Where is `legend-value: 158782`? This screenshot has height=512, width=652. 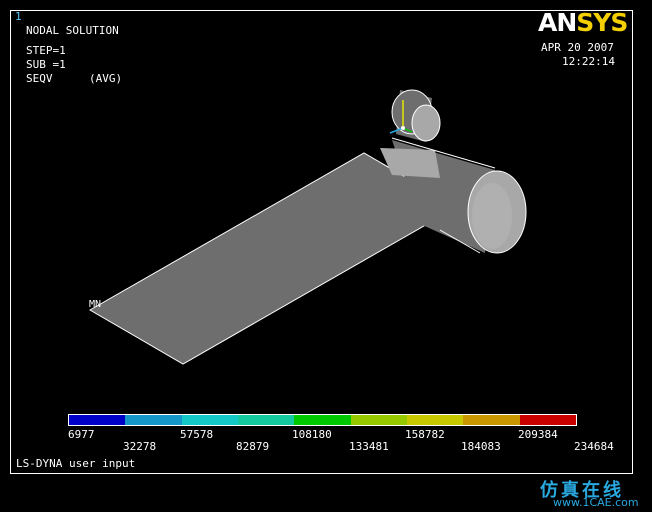
legend-value: 158782 is located at coordinates (425, 434).